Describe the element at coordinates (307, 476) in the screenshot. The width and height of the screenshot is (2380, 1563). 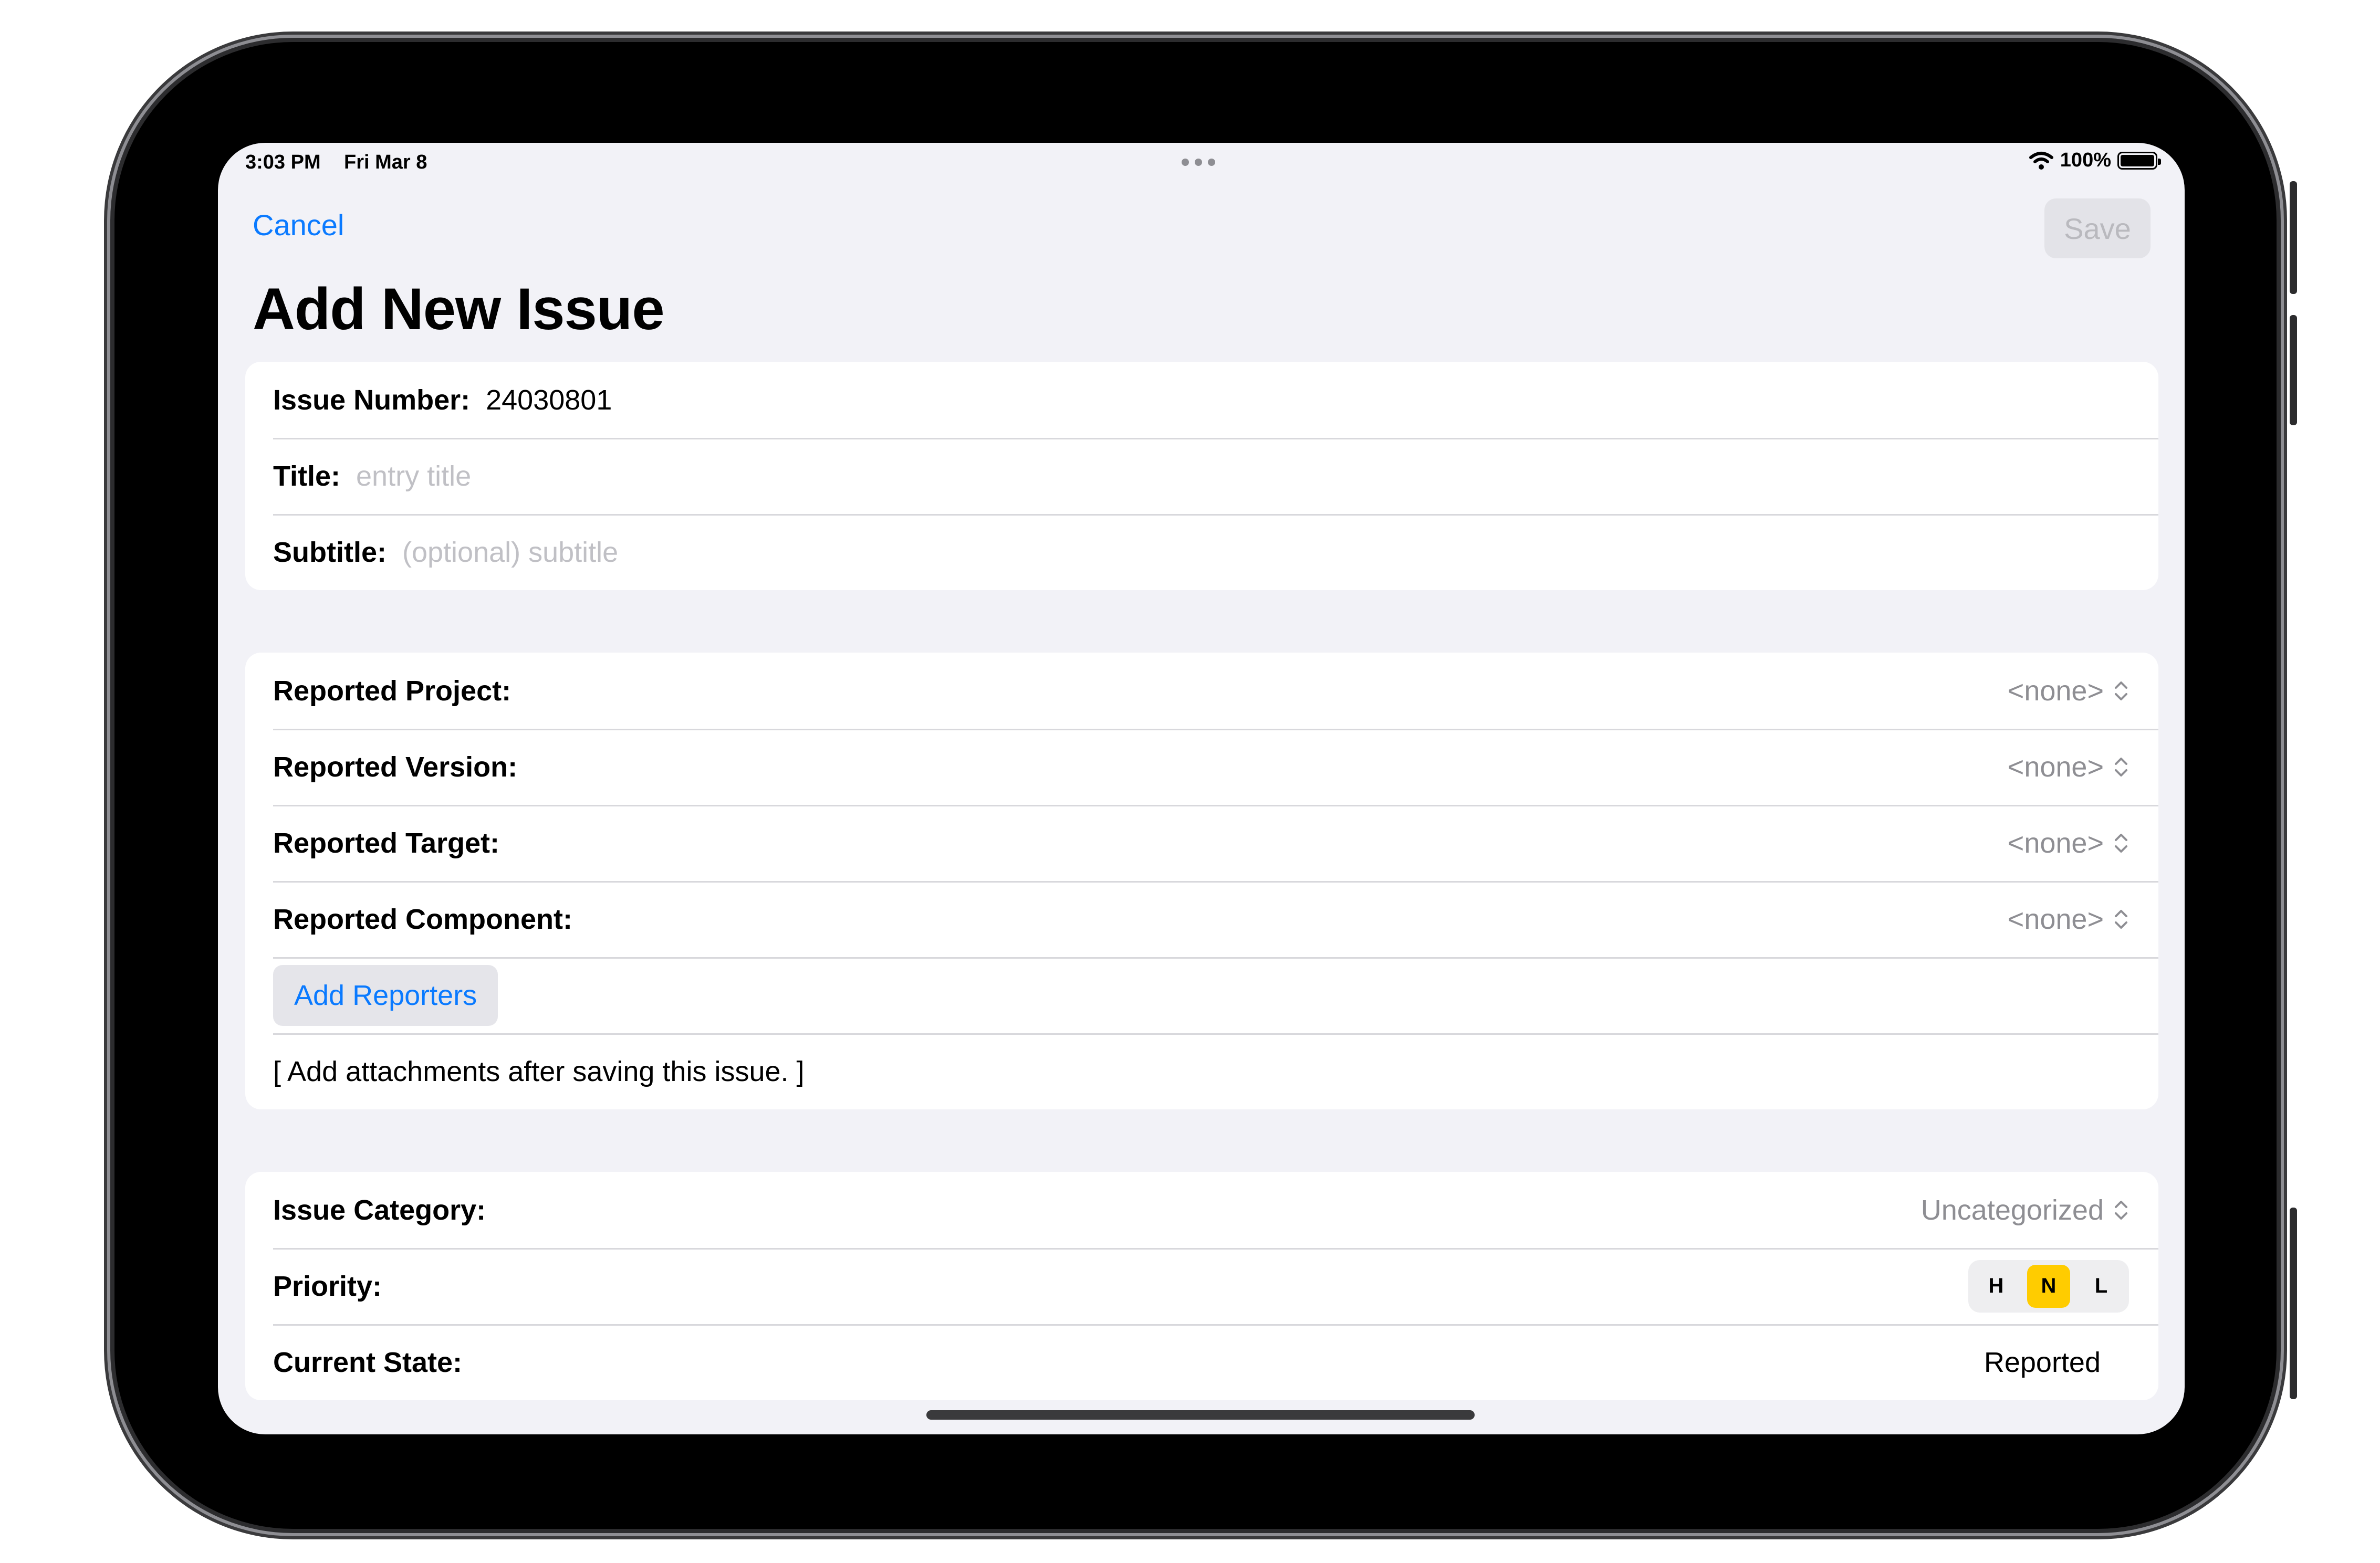
I see `title-label: Title:` at that location.